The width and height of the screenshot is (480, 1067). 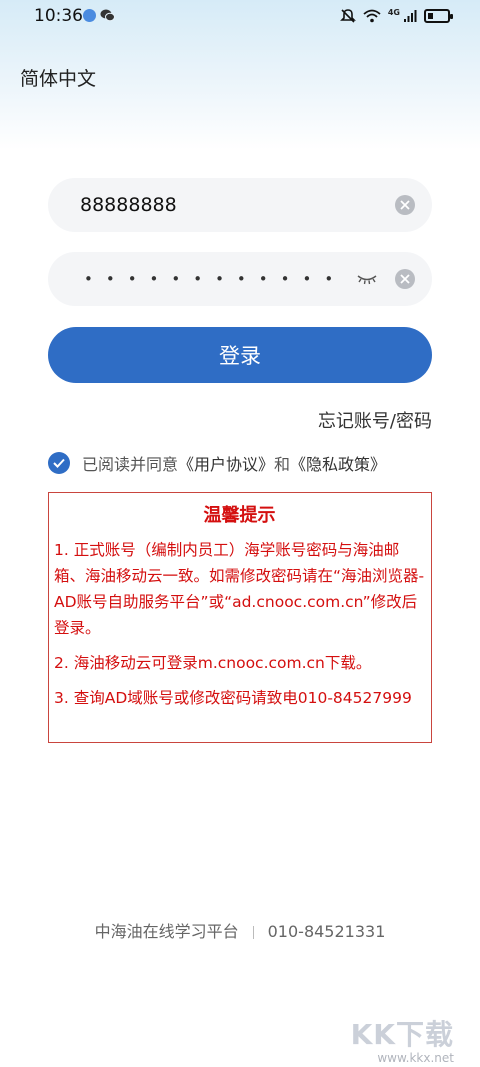 I want to click on watermark-url: www.kkx.net, so click(x=415, y=1058).